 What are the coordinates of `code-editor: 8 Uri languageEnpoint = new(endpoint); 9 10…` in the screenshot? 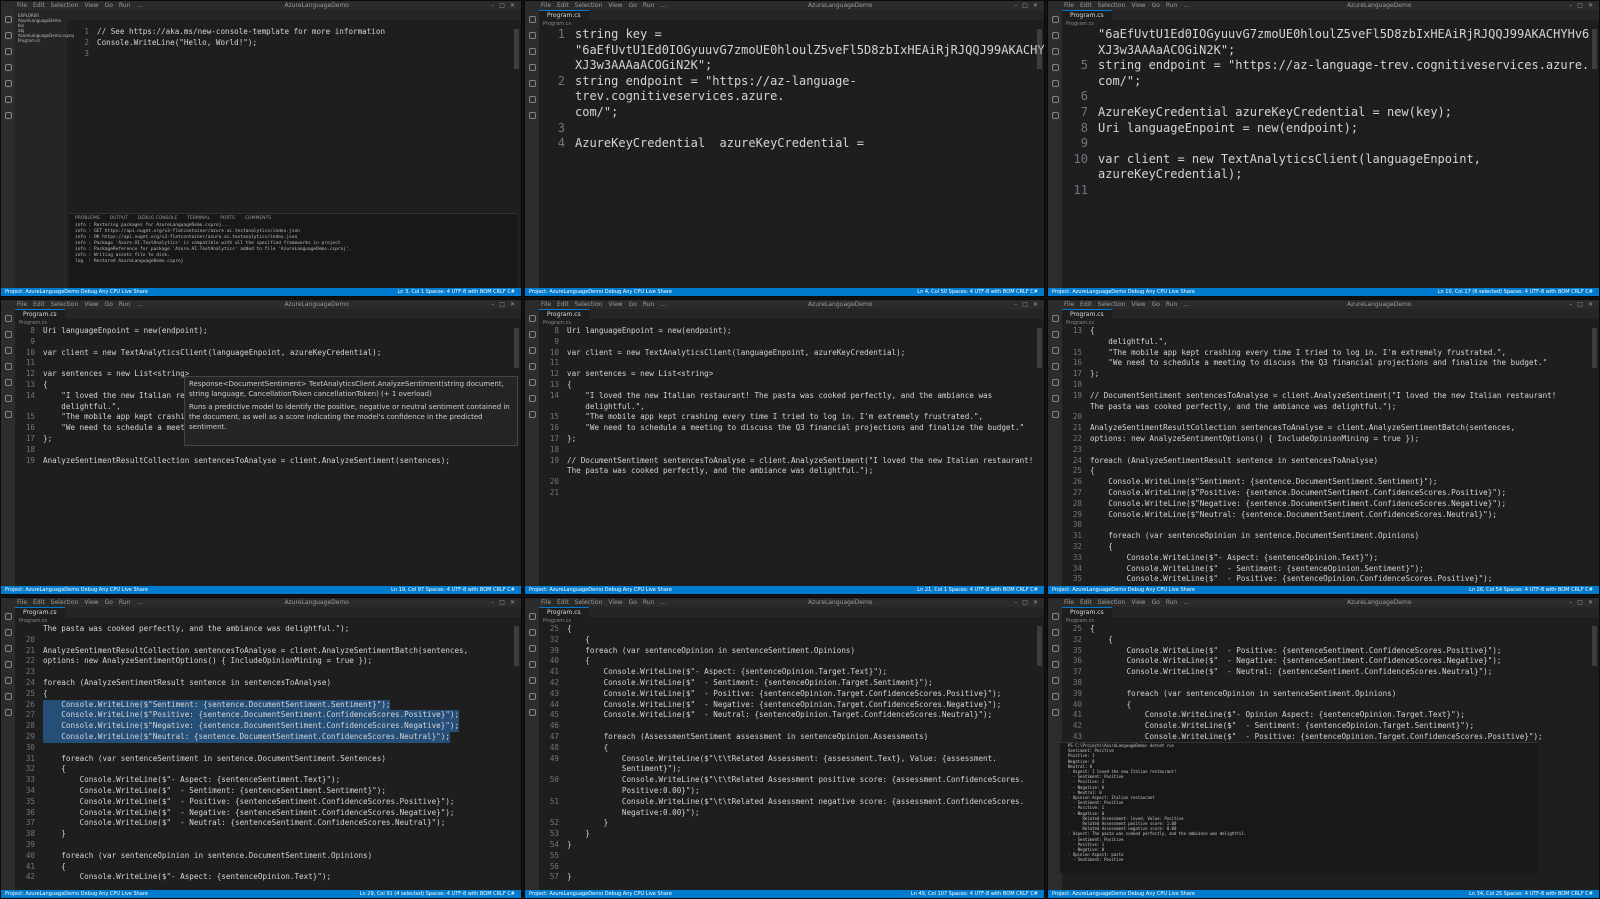 It's located at (791, 456).